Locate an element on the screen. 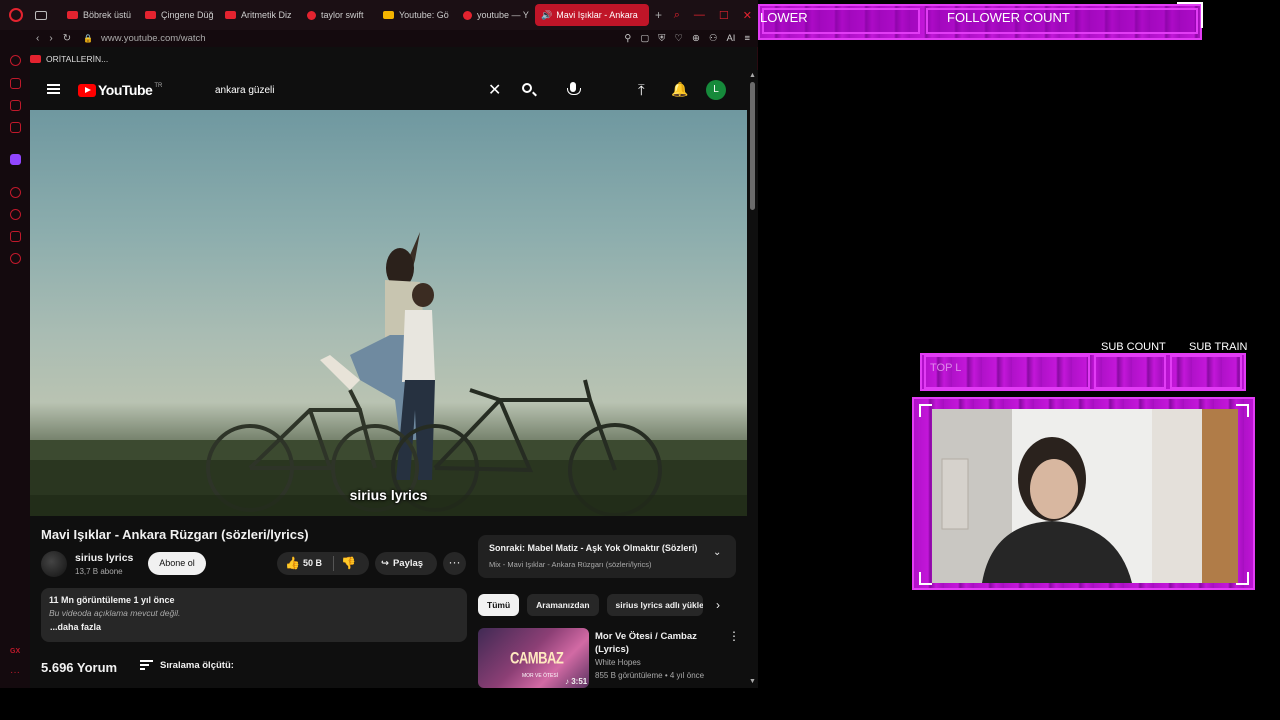 This screenshot has width=1280, height=720. sub-overlay is located at coordinates (1083, 372).